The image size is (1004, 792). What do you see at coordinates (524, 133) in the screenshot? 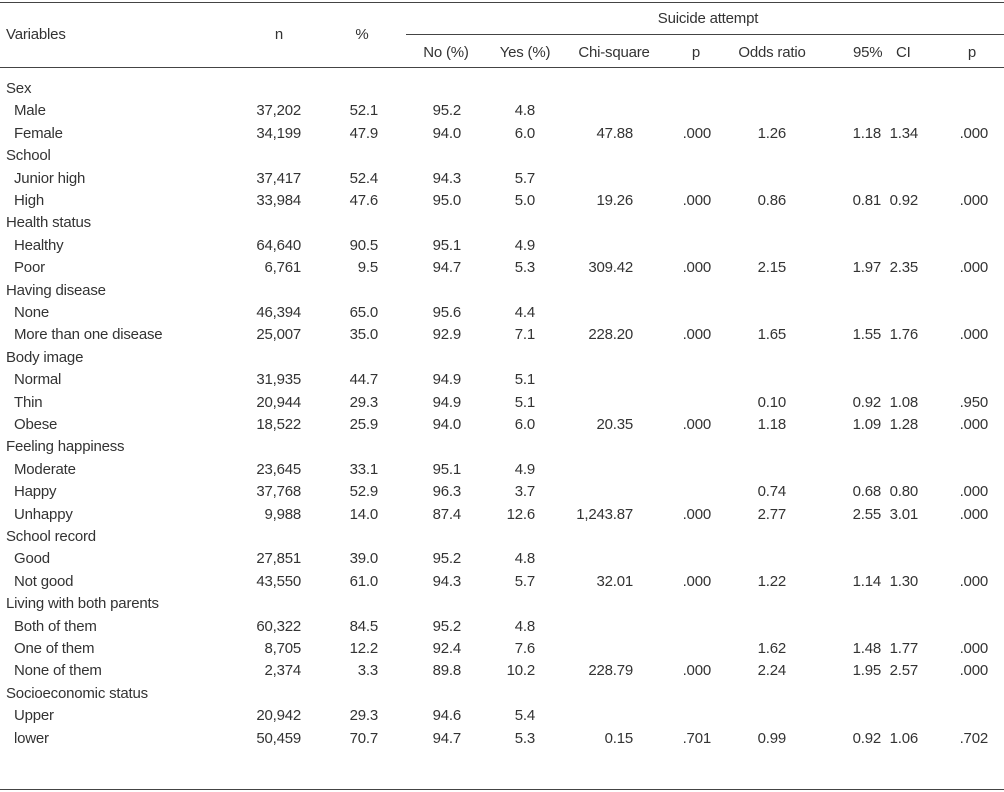
I see `cell-yes: 6.0` at bounding box center [524, 133].